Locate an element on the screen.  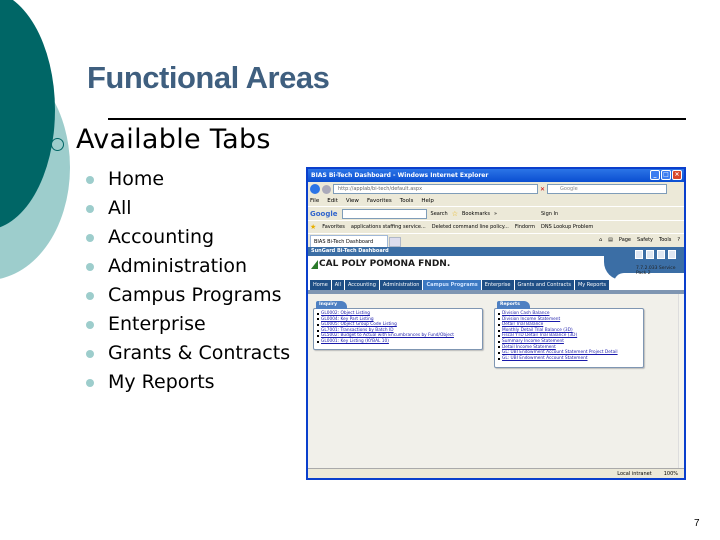
stop-icon: ✕ is located at coordinates (542, 189).